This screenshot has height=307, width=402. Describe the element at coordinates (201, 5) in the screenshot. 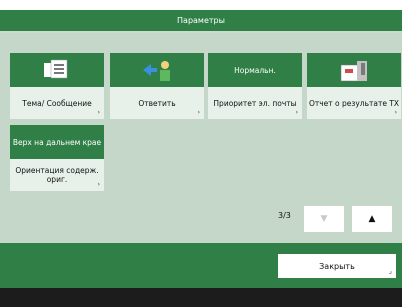

I see `top-margin` at that location.